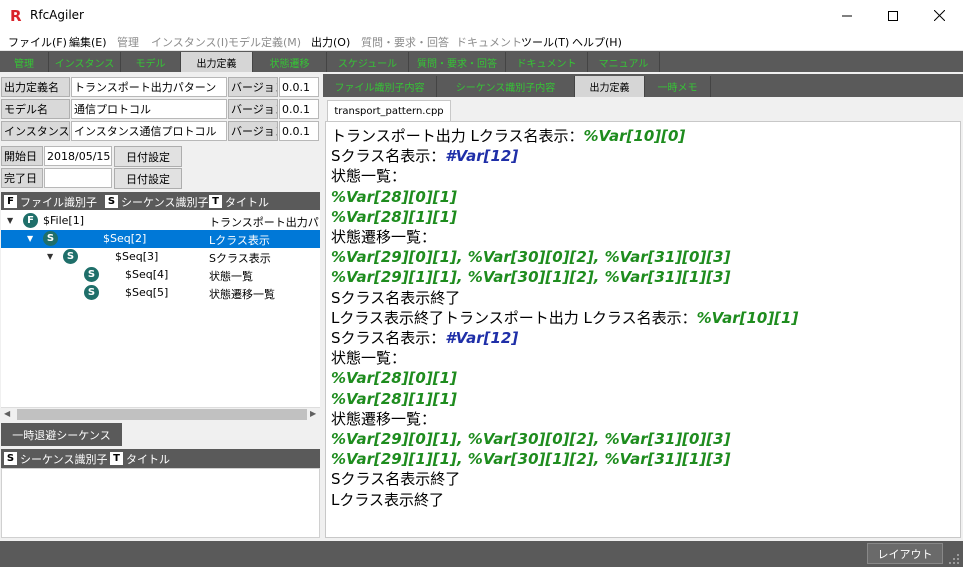 The image size is (963, 567). What do you see at coordinates (160, 503) in the screenshot?
I see `temp-sequence-list` at bounding box center [160, 503].